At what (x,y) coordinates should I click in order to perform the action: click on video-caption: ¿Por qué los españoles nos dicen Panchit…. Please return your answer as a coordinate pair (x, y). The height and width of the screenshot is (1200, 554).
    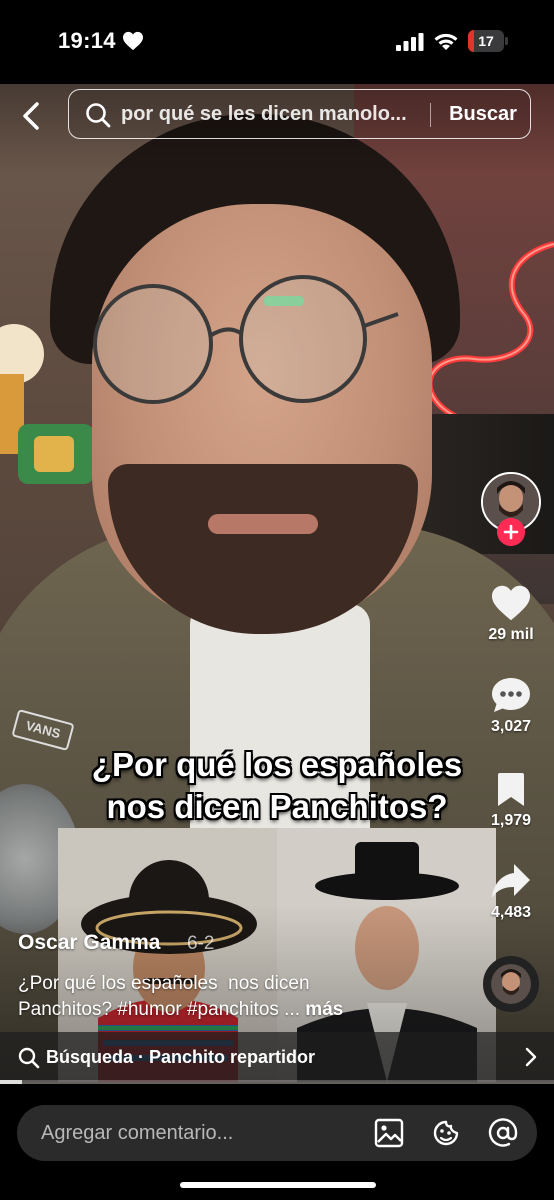
    Looking at the image, I should click on (233, 997).